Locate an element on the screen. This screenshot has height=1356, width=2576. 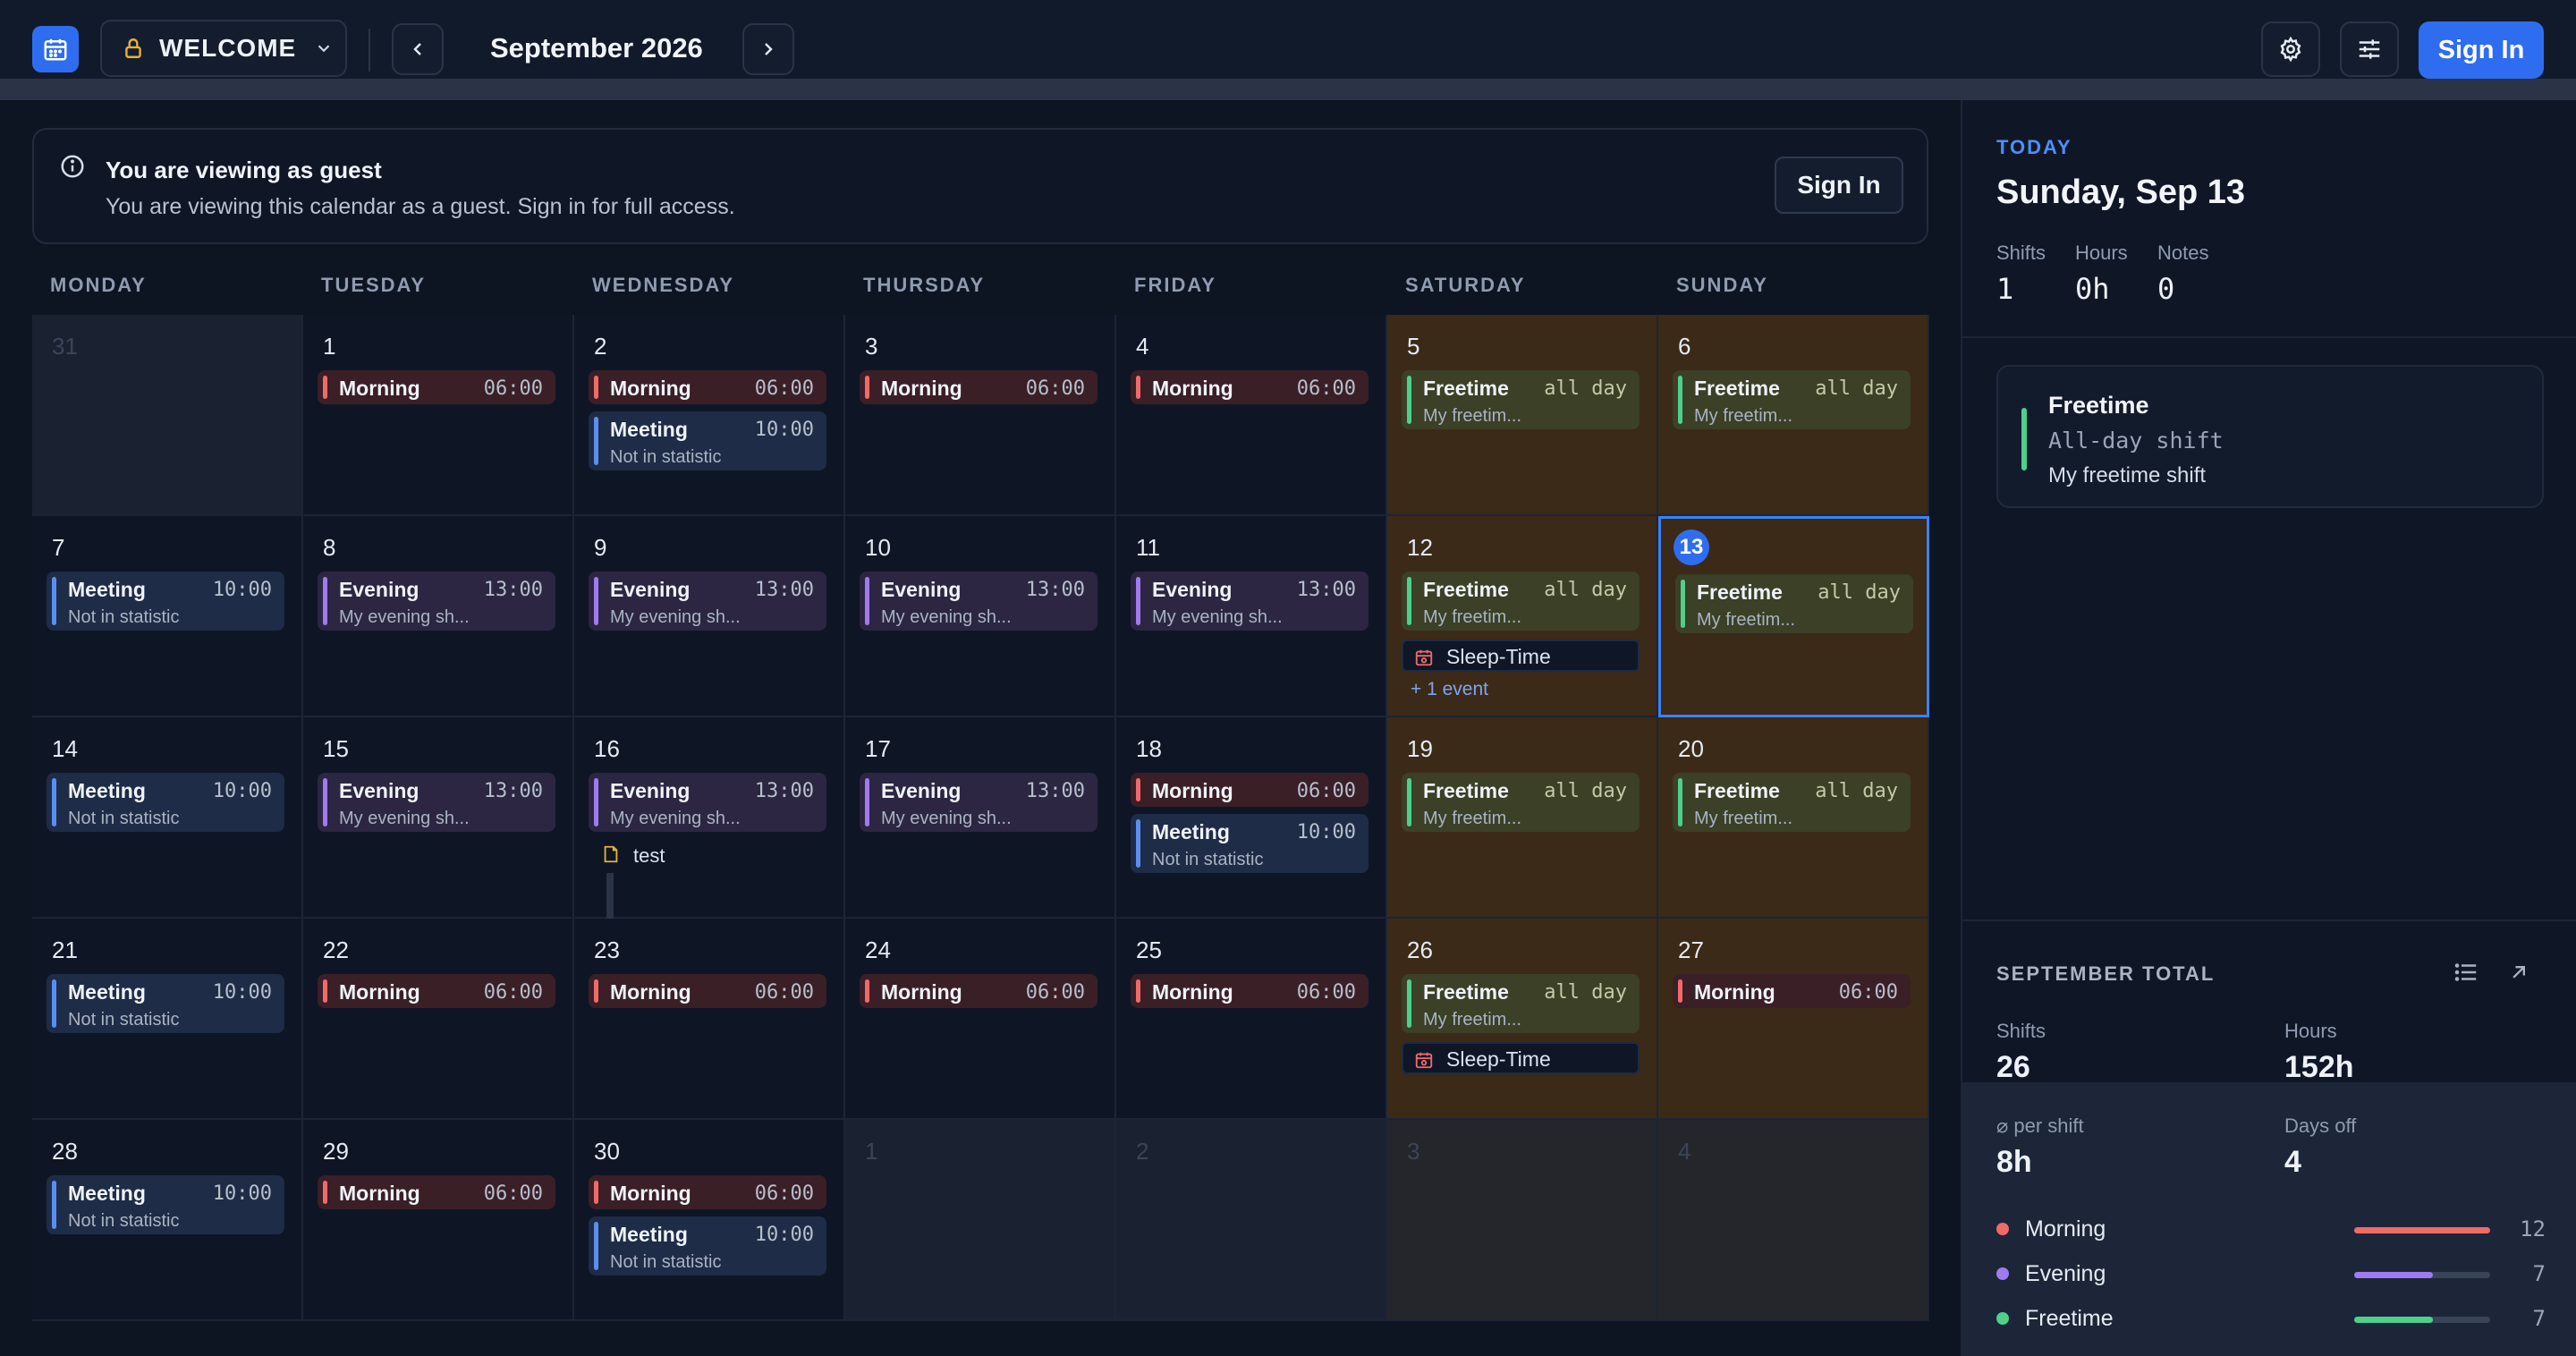
event-time: 06:00 is located at coordinates (513, 388).